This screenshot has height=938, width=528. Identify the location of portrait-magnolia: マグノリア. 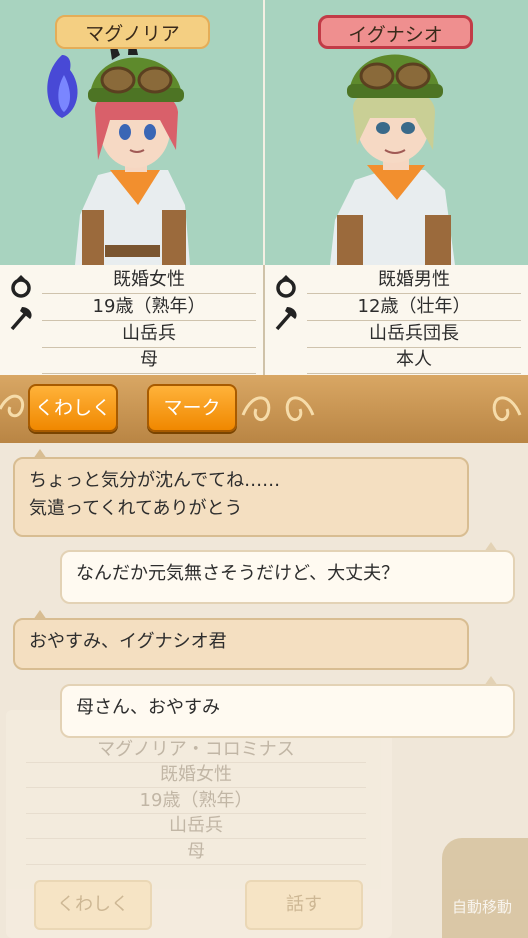
(131, 132).